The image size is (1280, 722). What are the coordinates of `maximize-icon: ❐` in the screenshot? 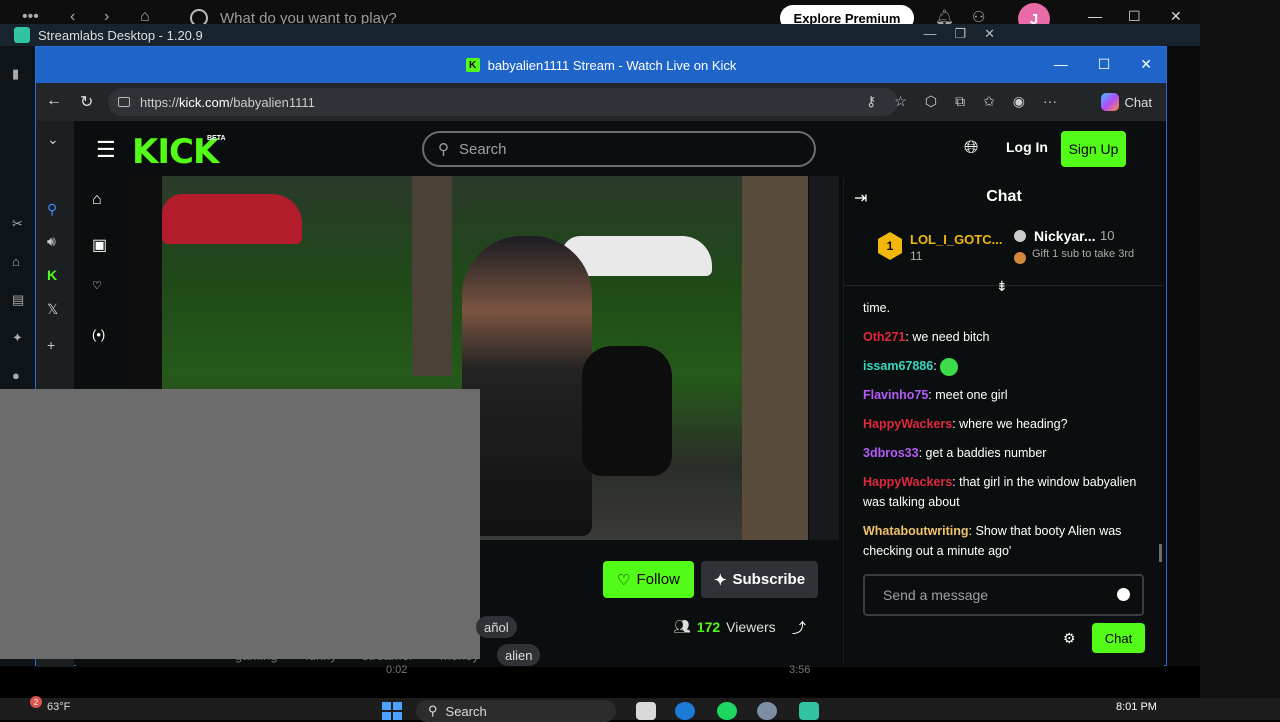 It's located at (960, 34).